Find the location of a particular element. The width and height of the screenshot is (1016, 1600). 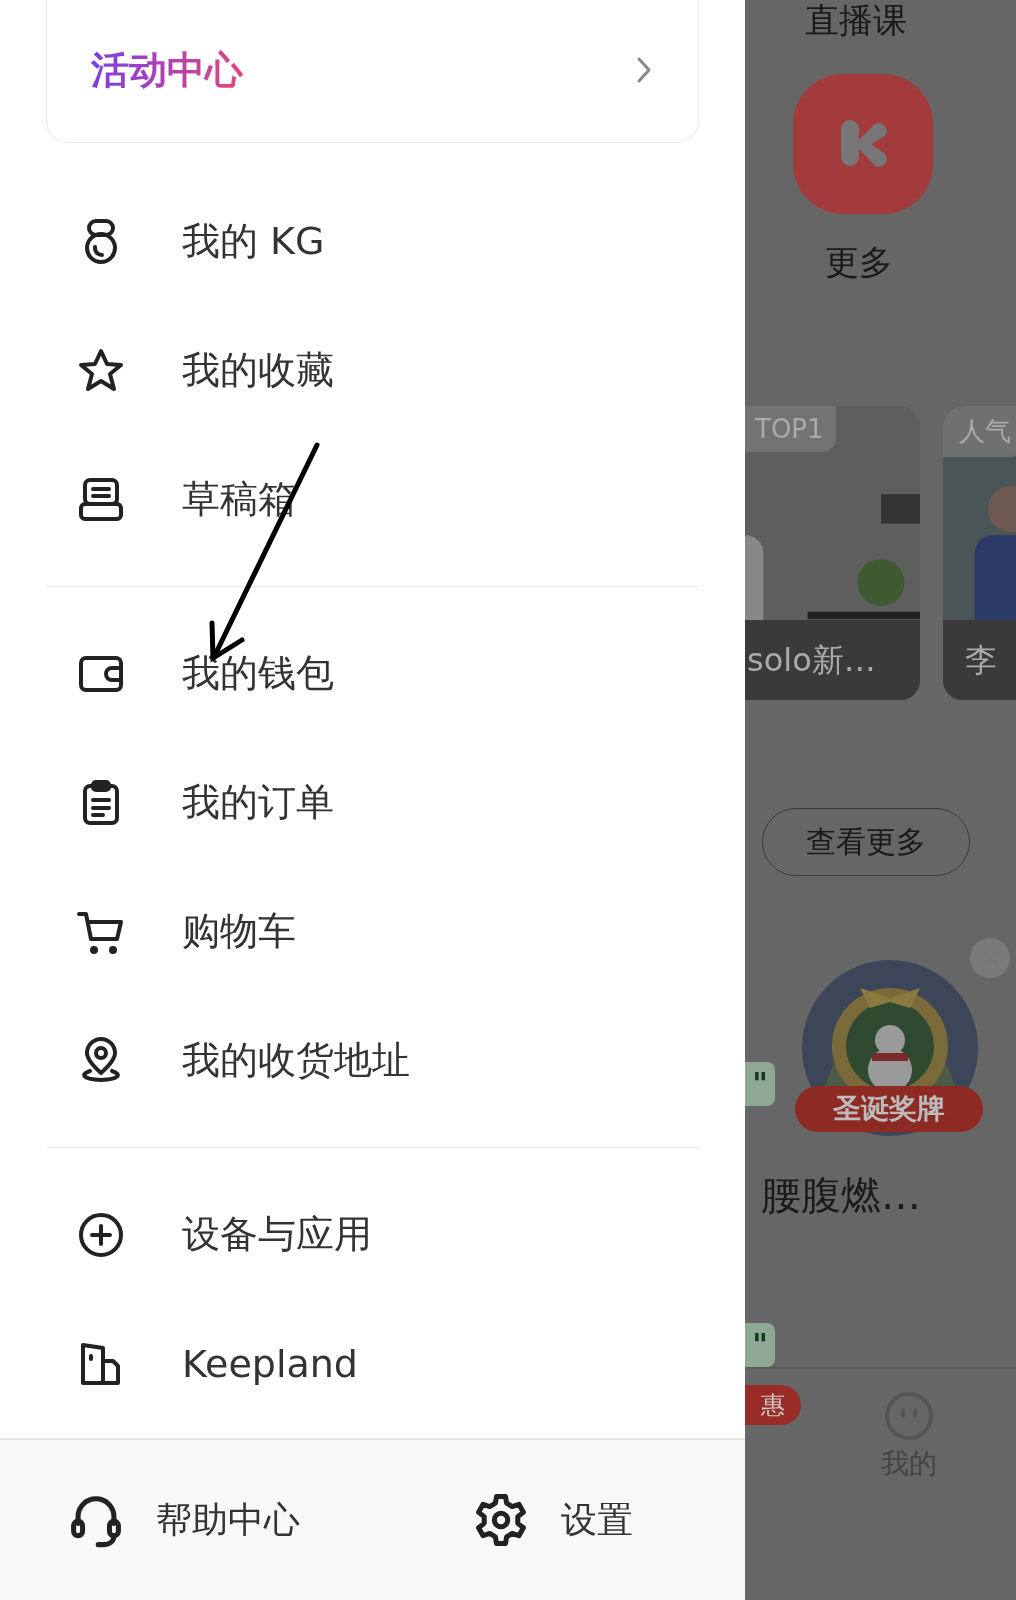

menu-item: 我的收货地址 is located at coordinates (372, 1060).